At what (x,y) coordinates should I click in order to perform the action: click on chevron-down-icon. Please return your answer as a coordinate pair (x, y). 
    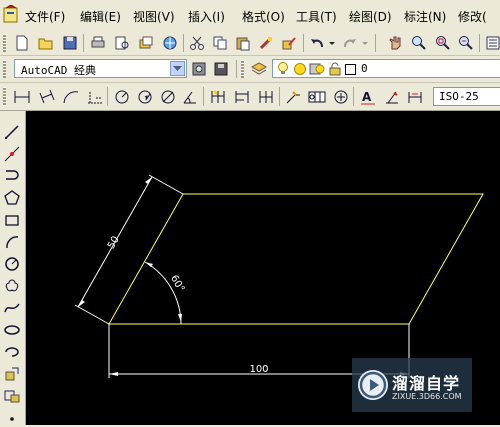
    Looking at the image, I should click on (177, 68).